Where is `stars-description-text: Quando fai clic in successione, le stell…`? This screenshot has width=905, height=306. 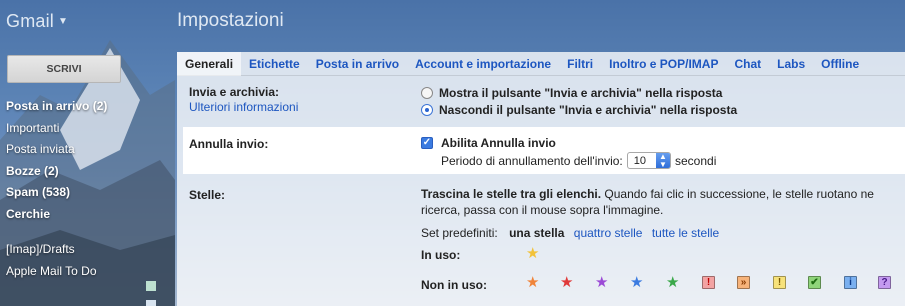
stars-description-text: Quando fai clic in successione, le stell… is located at coordinates (737, 194).